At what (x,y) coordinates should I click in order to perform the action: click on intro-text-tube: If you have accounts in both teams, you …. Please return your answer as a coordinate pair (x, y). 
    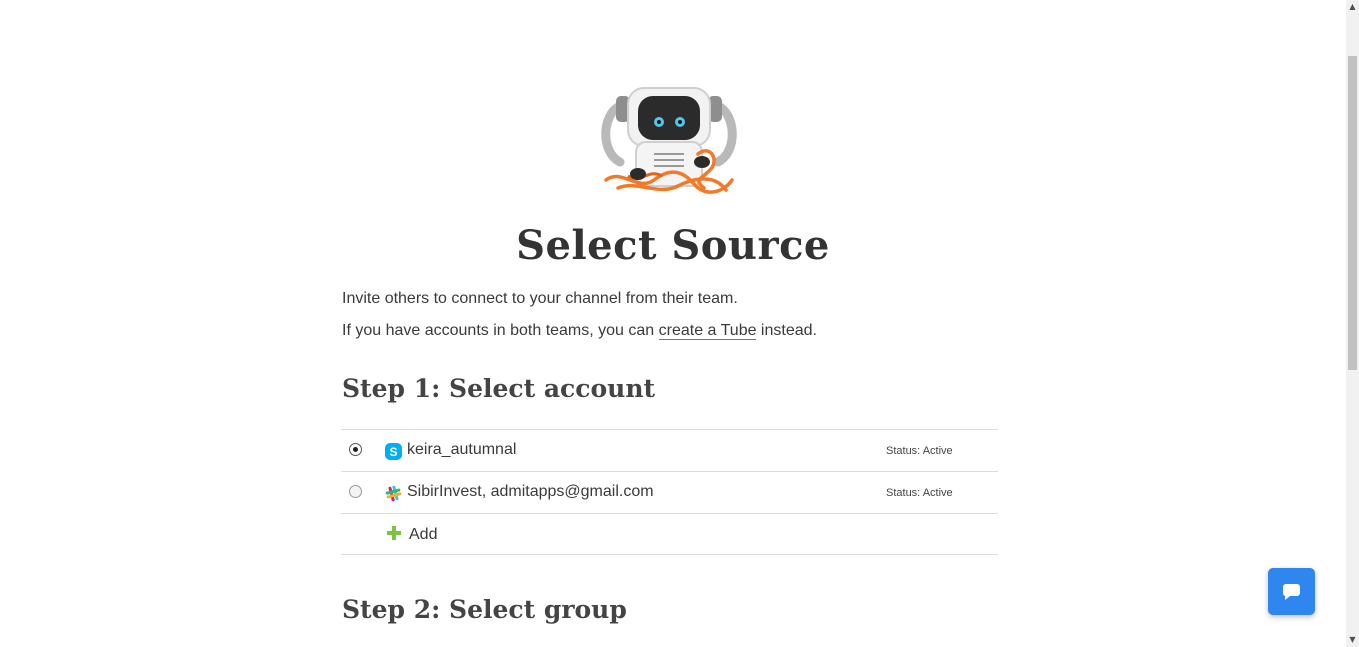
    Looking at the image, I should click on (579, 331).